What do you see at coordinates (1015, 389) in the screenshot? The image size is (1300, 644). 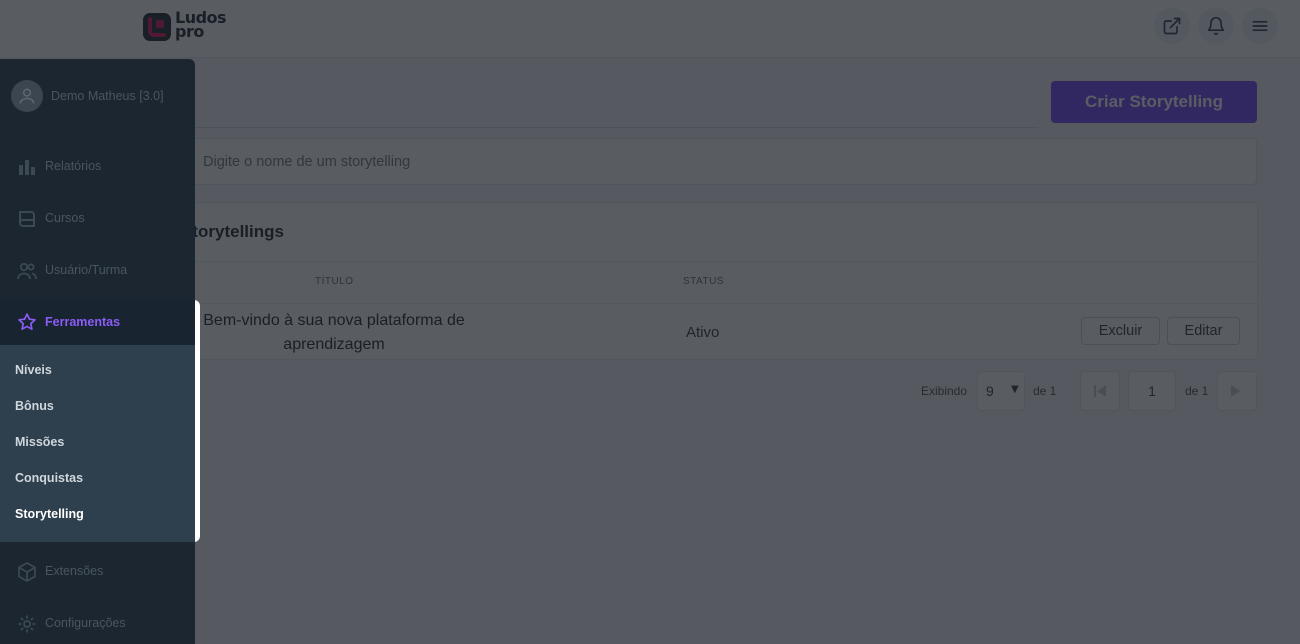 I see `chevron-down-icon: ▼` at bounding box center [1015, 389].